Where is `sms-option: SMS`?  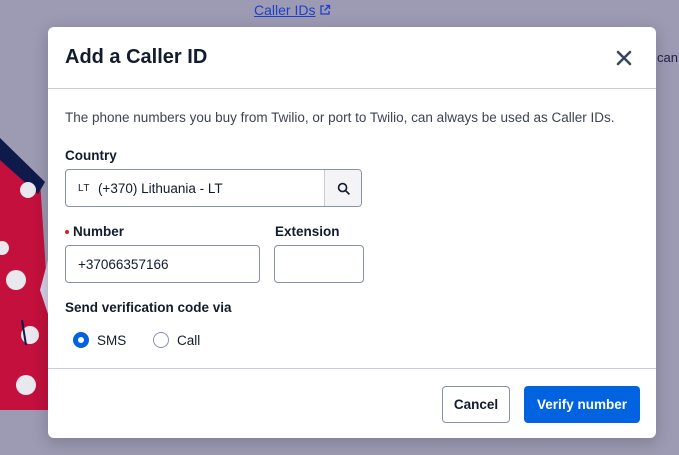
sms-option: SMS is located at coordinates (99, 340).